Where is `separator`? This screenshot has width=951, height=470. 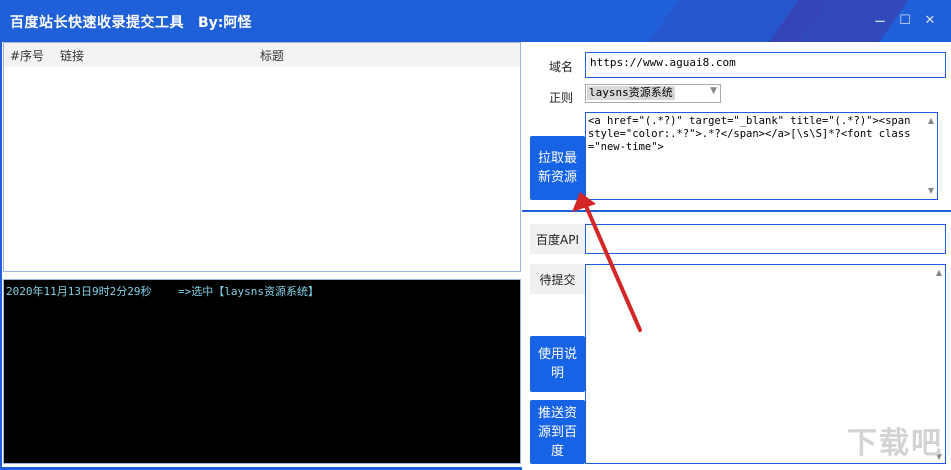
separator is located at coordinates (736, 211).